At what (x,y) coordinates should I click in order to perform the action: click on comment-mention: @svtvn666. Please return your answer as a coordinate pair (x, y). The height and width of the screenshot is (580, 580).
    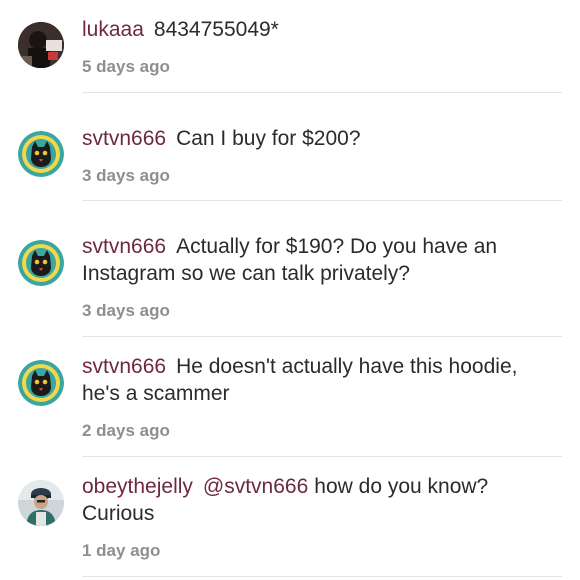
    Looking at the image, I should click on (255, 486).